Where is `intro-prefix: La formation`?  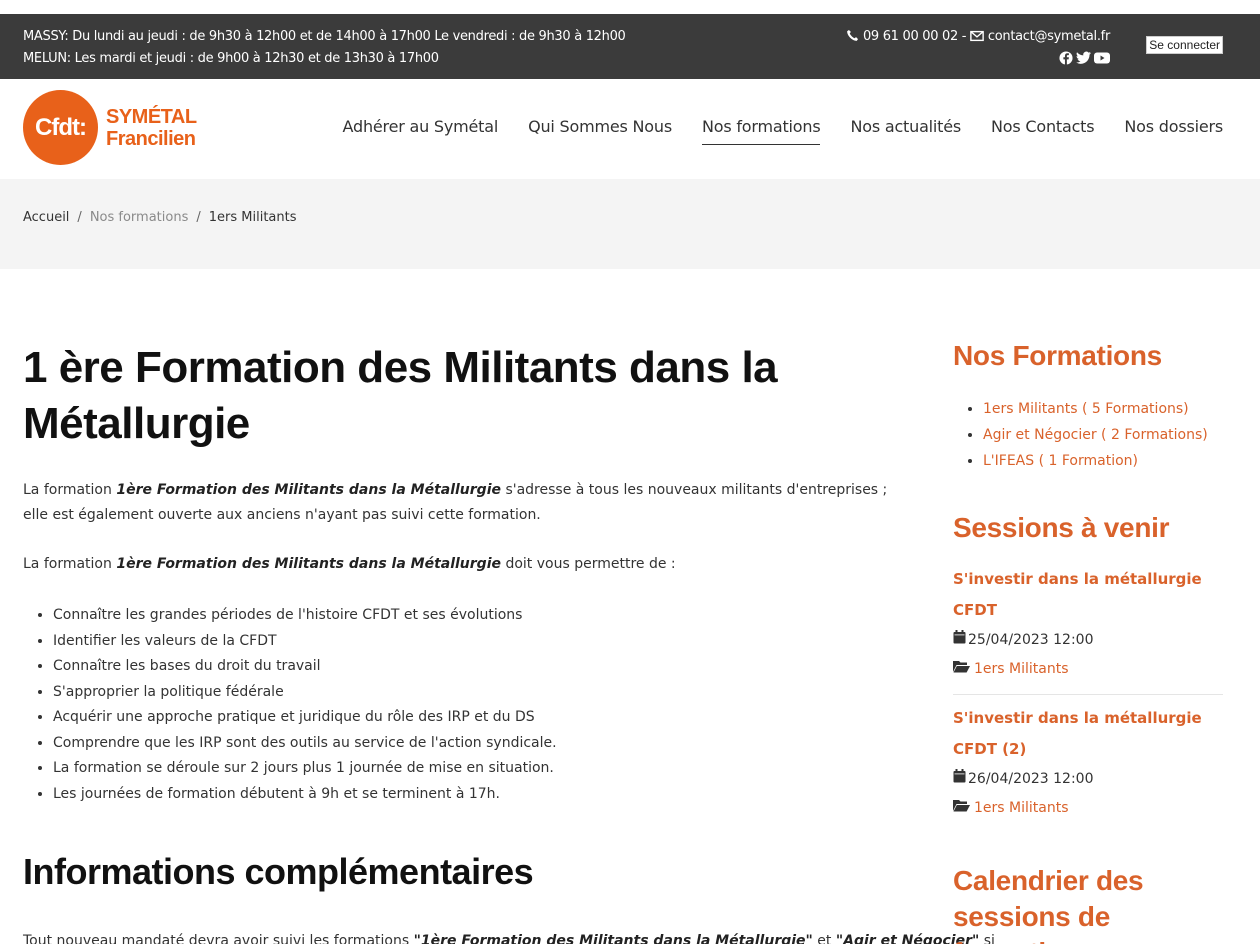
intro-prefix: La formation is located at coordinates (70, 490).